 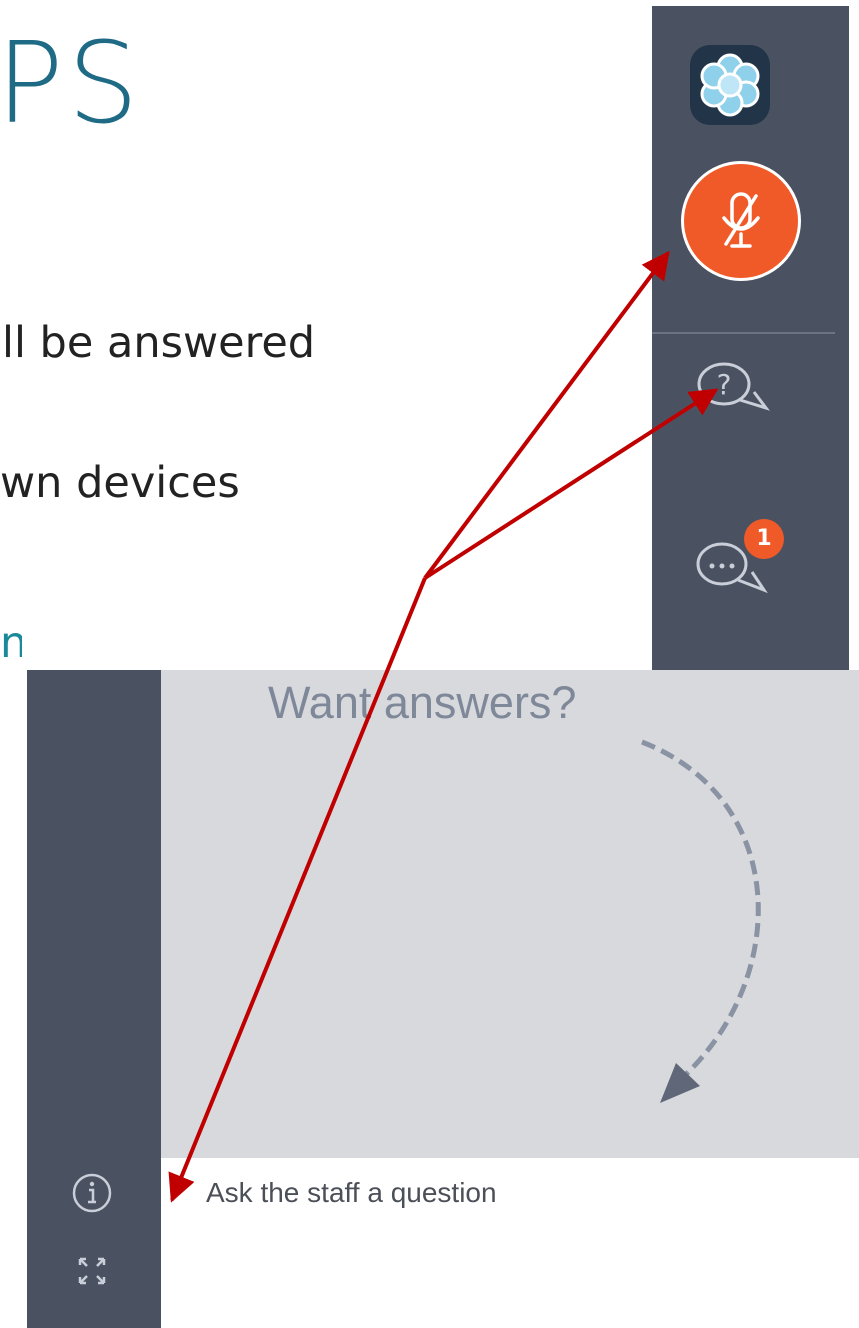 I want to click on questions-button: ?, so click(x=733, y=386).